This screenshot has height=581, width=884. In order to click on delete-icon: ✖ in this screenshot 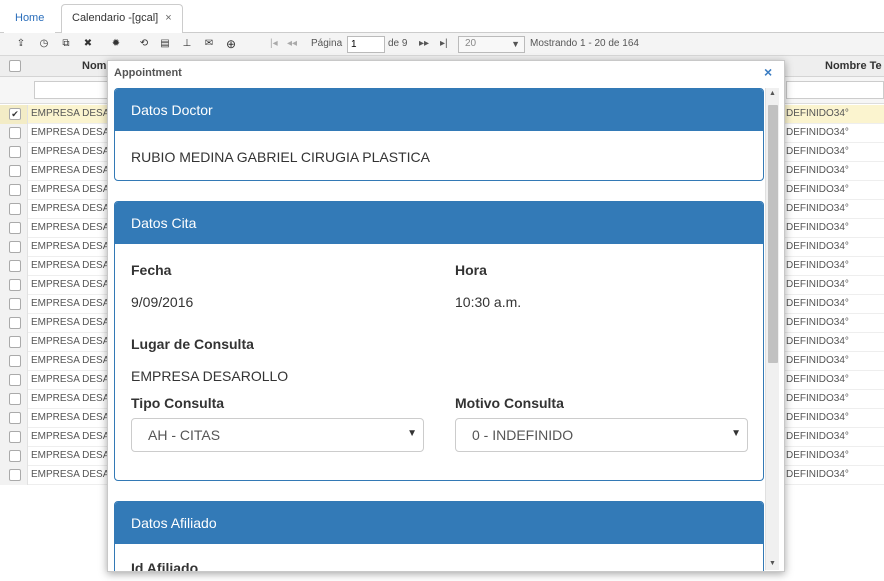, I will do `click(88, 44)`.